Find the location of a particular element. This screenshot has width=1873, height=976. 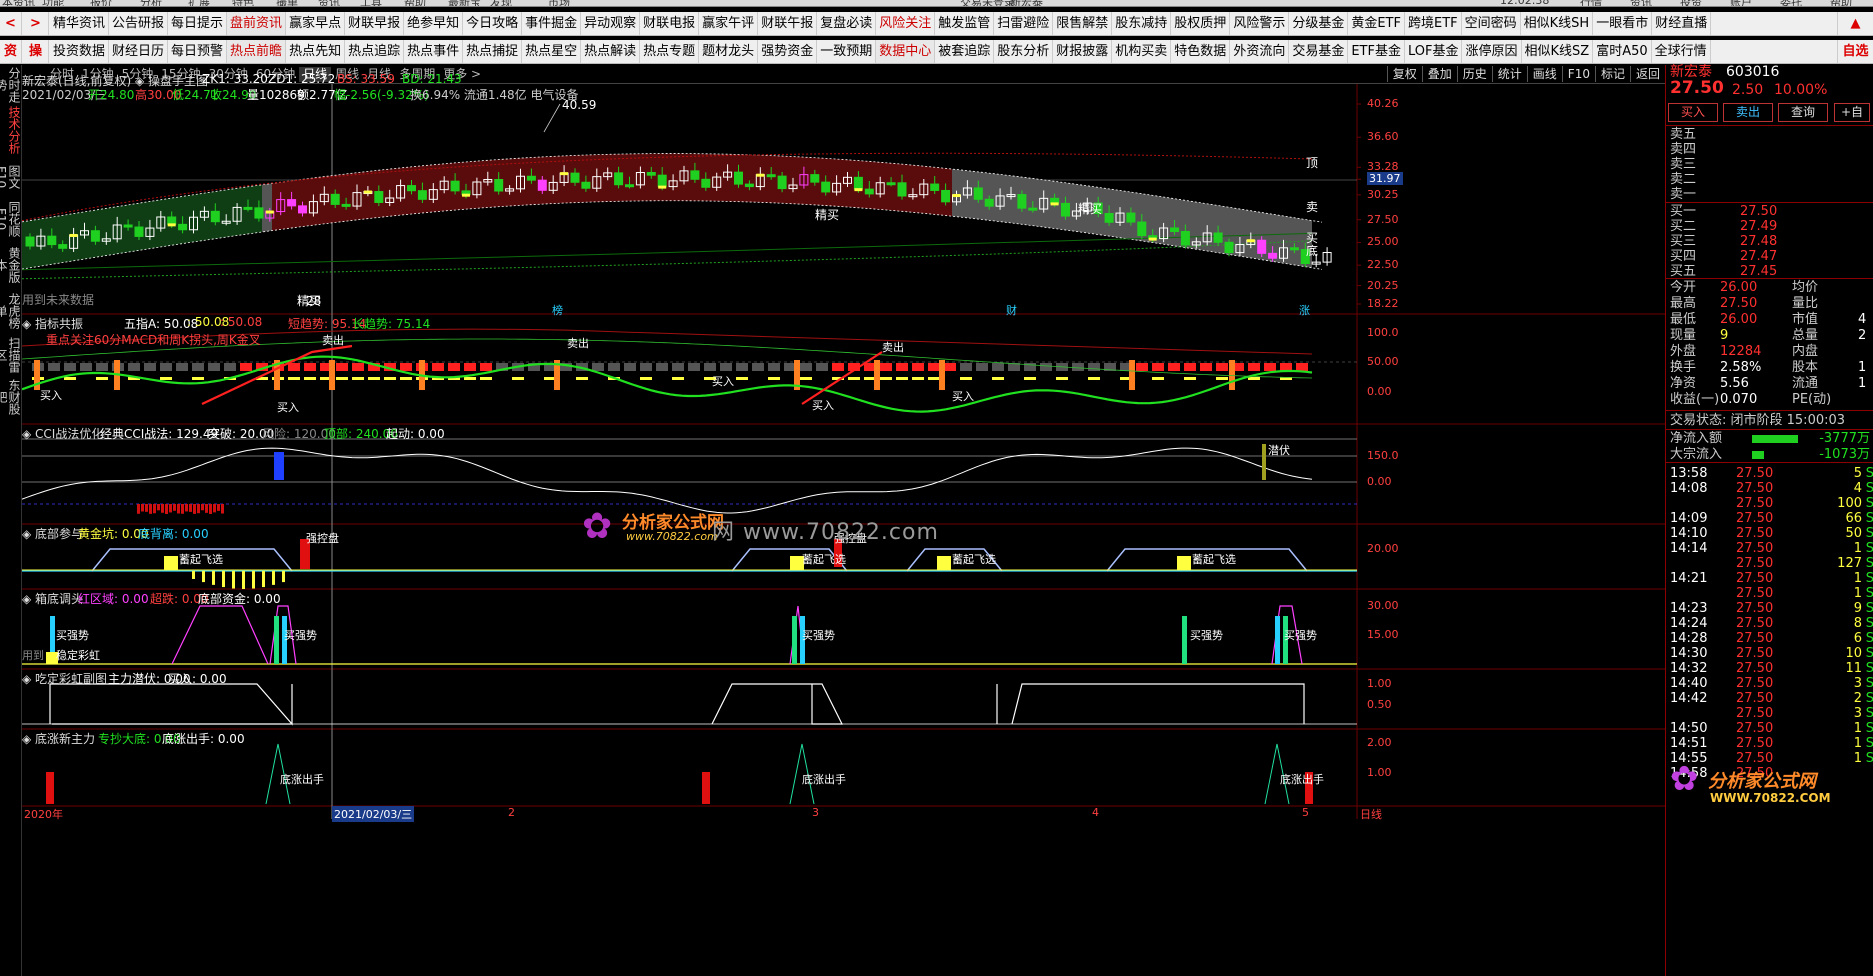

left-tab: 扫描雷区 is located at coordinates (10, 355).